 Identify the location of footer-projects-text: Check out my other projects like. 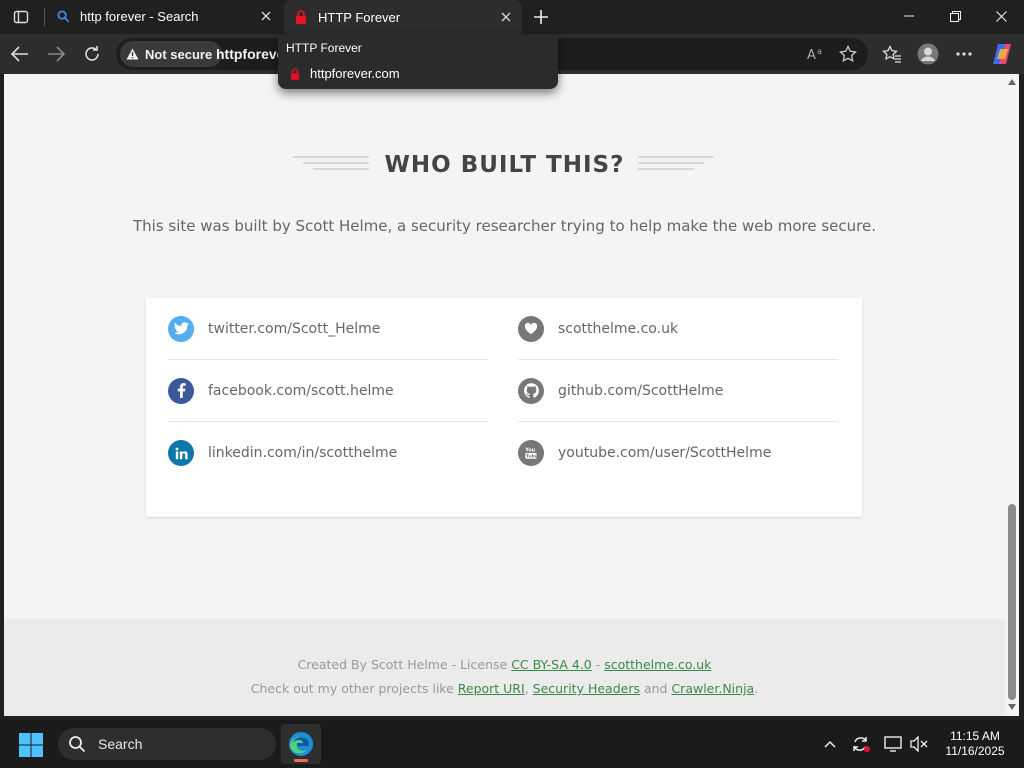
(354, 688).